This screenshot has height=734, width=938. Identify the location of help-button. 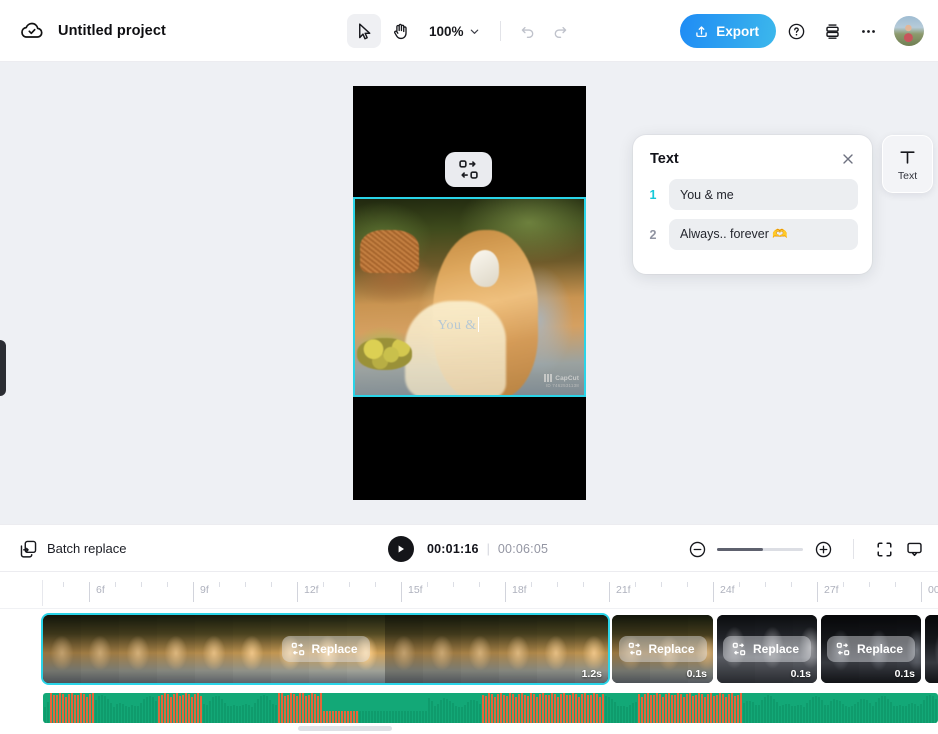
(796, 31).